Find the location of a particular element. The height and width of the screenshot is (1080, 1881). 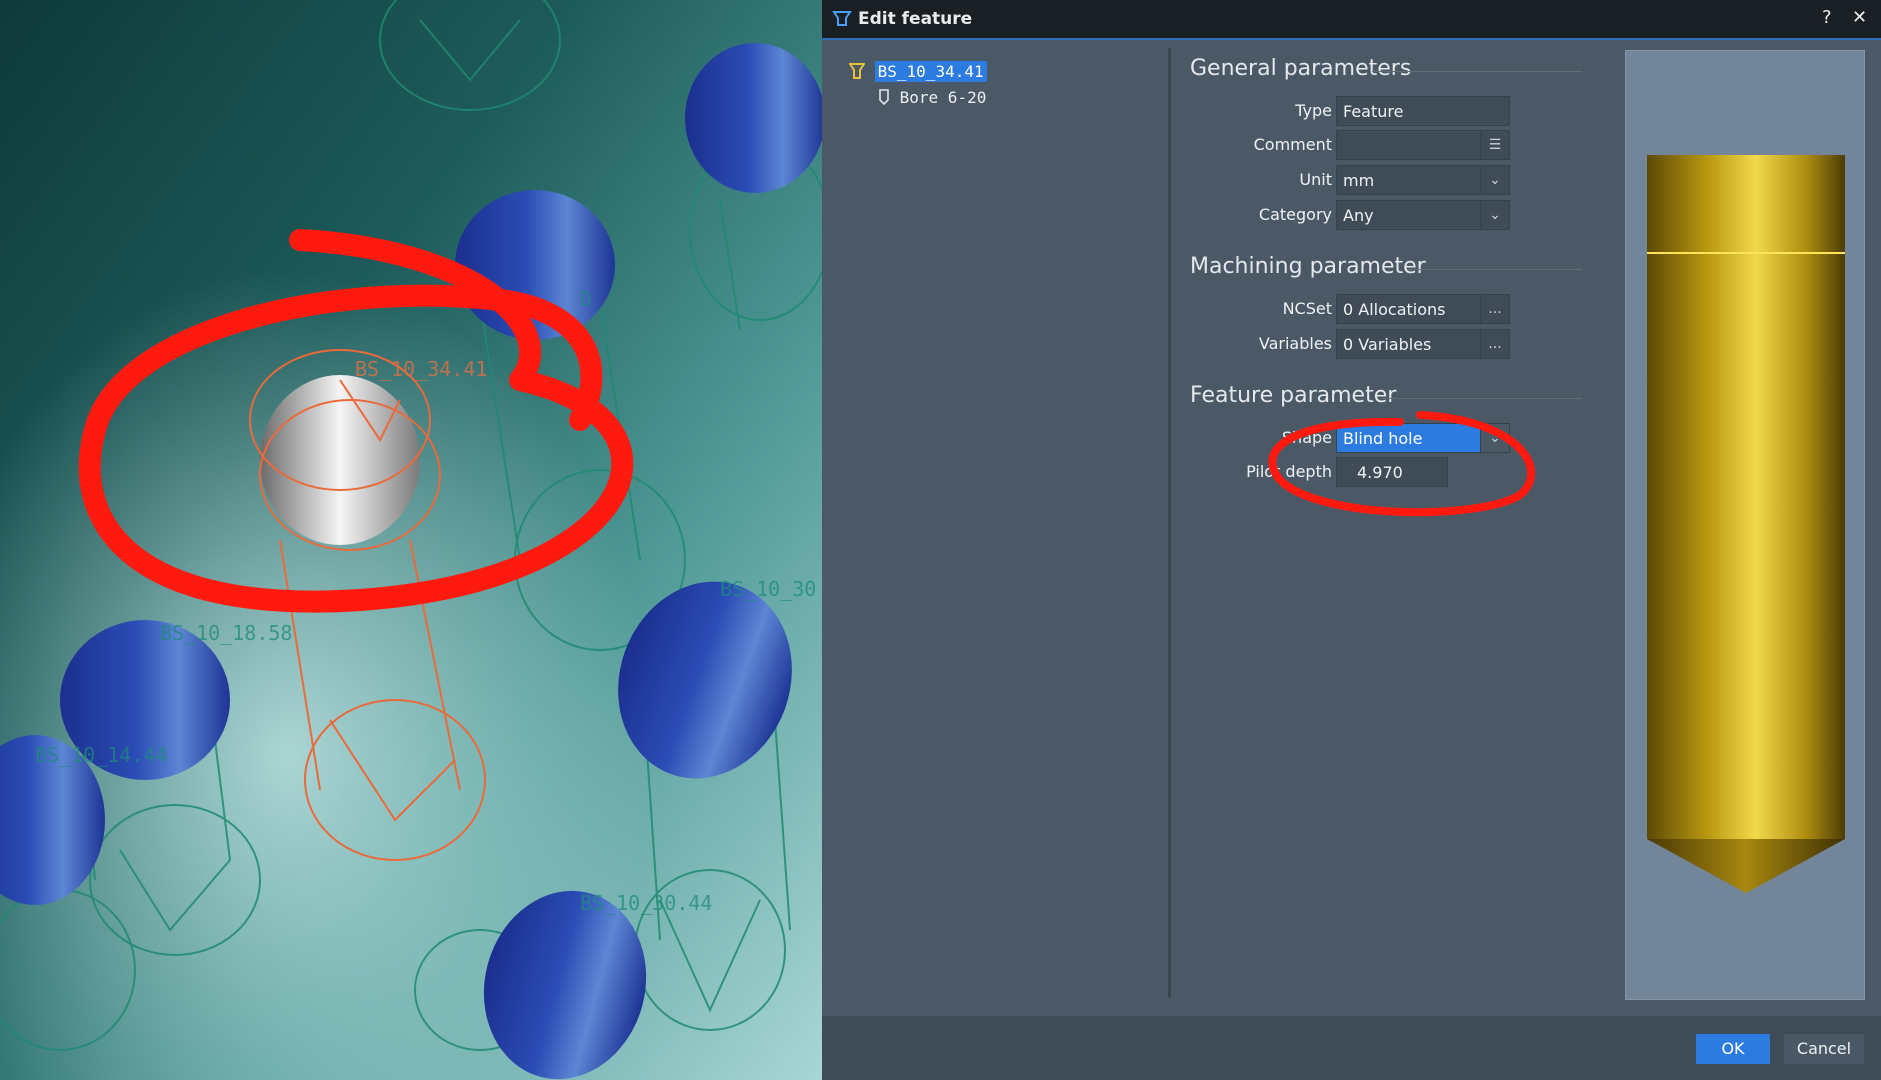

section-title-machining: Machining parameter is located at coordinates (1308, 266).